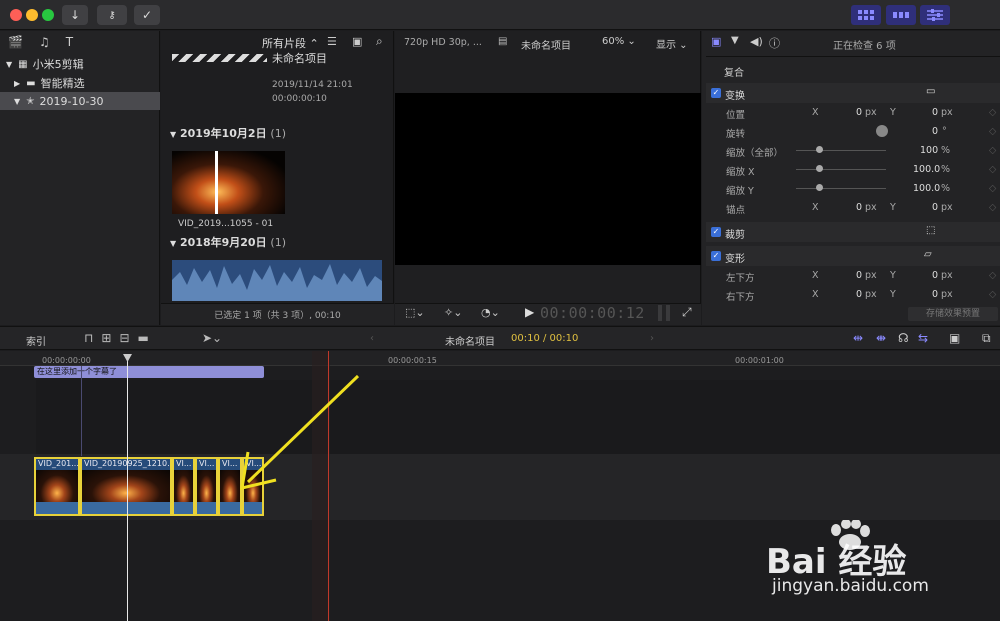  Describe the element at coordinates (672, 43) in the screenshot. I see `display-dropdown: 显示 ⌄` at that location.